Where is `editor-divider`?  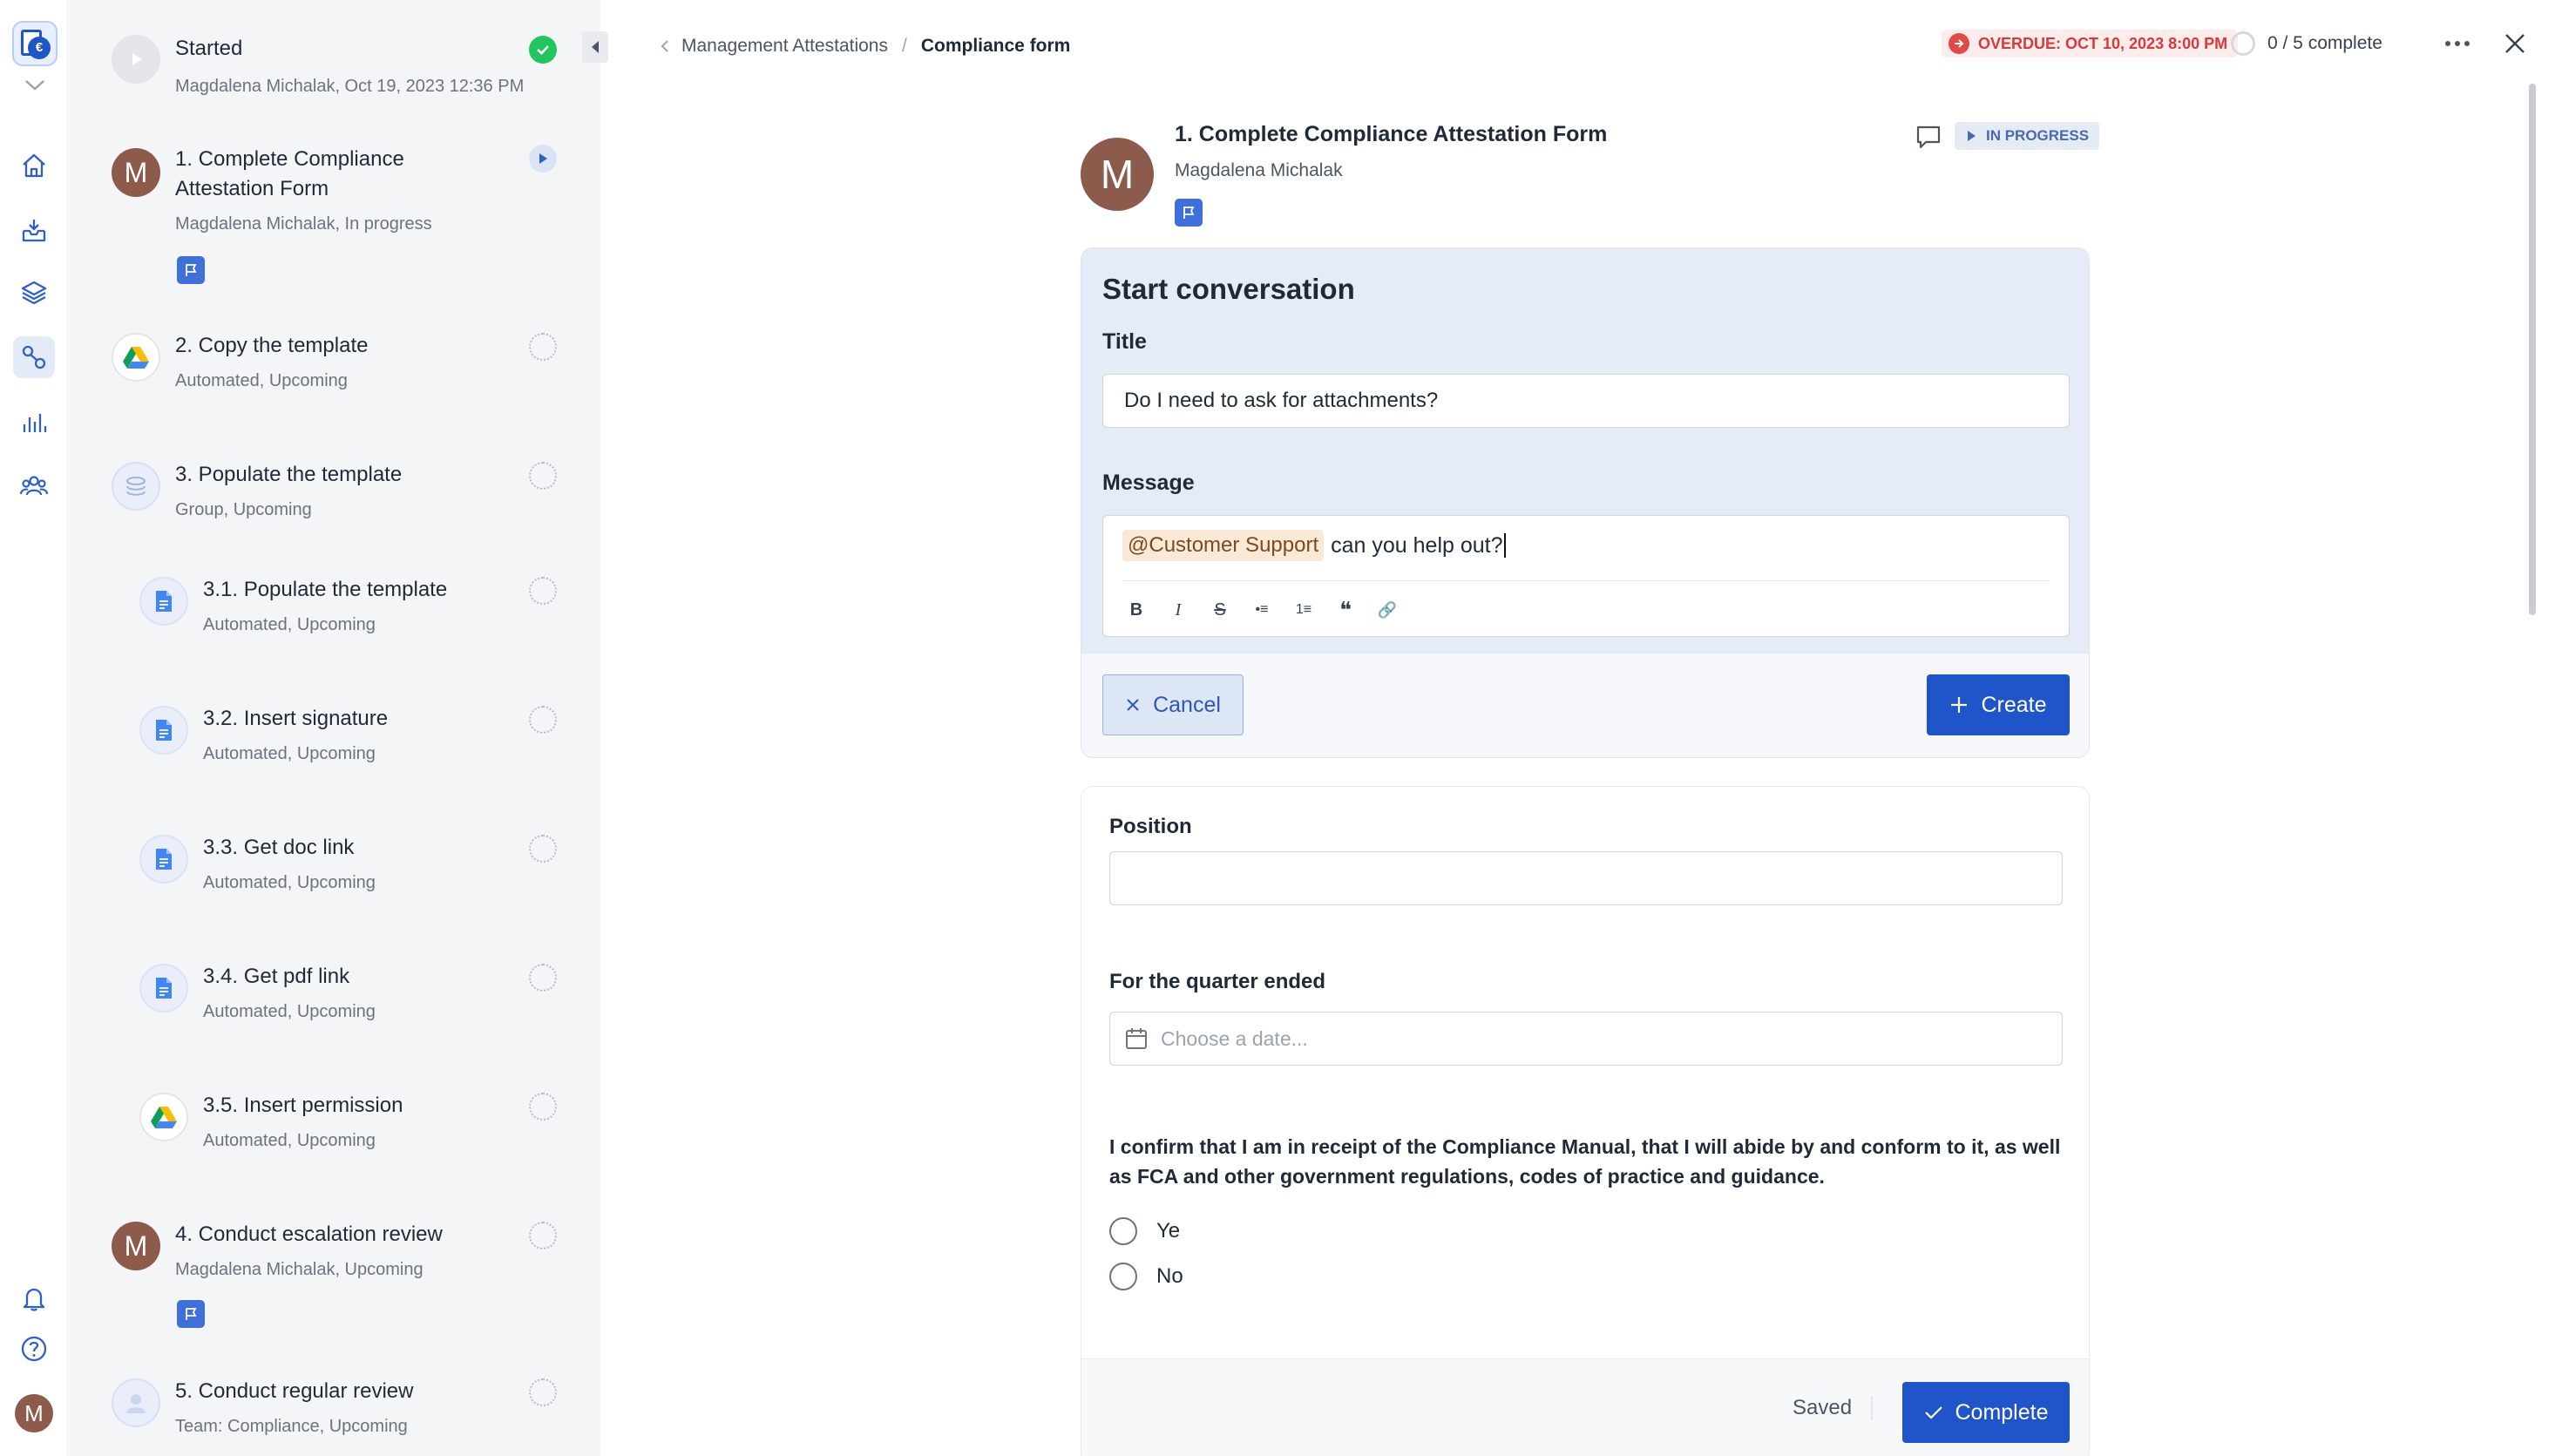
editor-divider is located at coordinates (1586, 580).